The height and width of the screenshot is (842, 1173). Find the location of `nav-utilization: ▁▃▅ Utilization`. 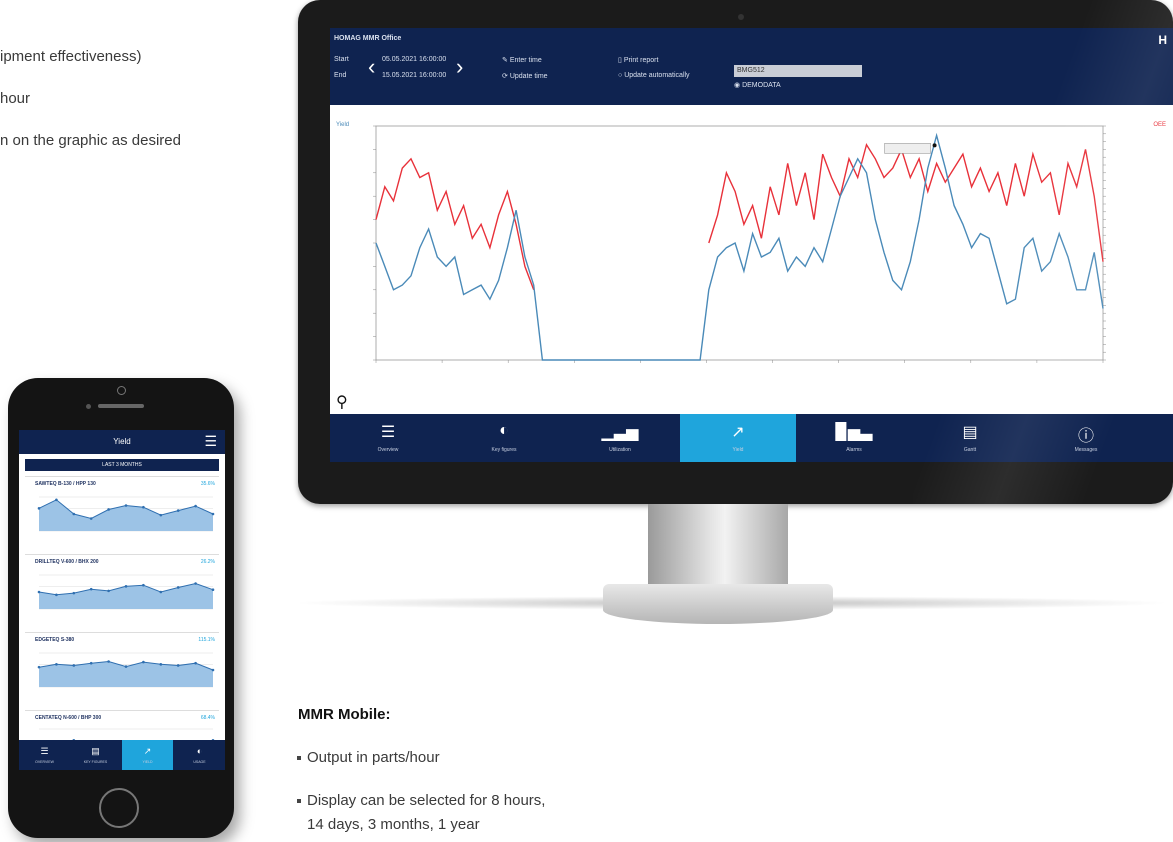

nav-utilization: ▁▃▅ Utilization is located at coordinates (620, 438).